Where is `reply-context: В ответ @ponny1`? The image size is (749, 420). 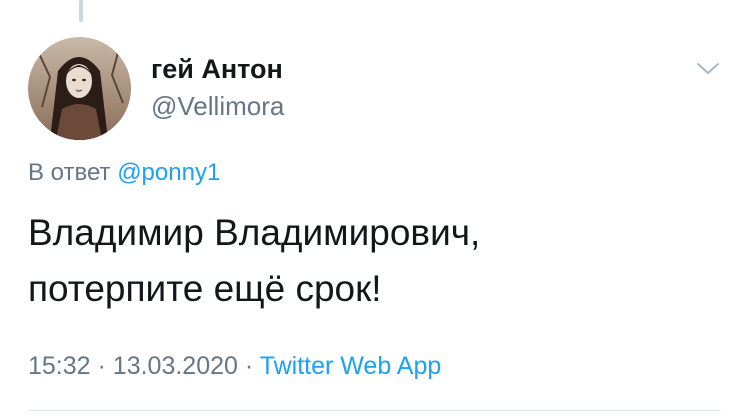 reply-context: В ответ @ponny1 is located at coordinates (124, 173).